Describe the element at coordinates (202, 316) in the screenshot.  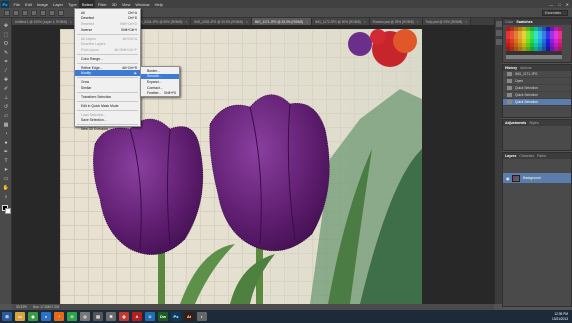
I see `app2-icon: ◐` at that location.